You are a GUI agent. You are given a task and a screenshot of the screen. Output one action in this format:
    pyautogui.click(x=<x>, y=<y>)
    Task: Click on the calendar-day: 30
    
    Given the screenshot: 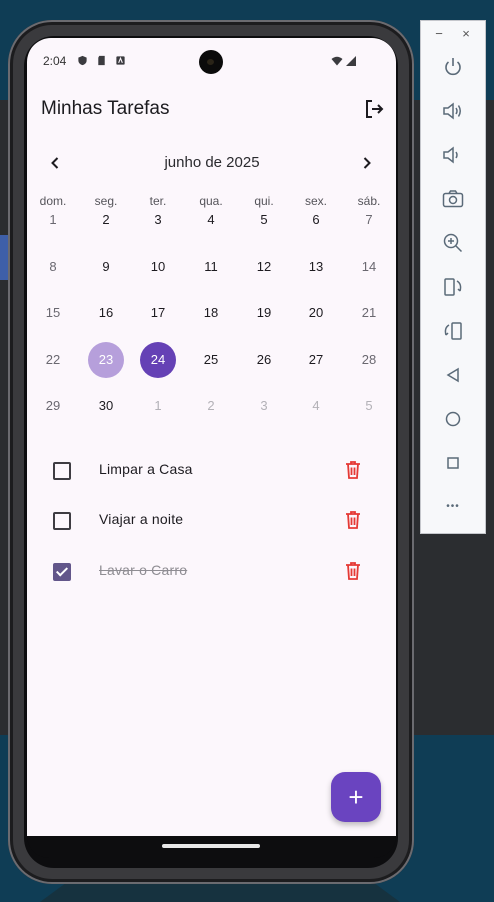 What is the action you would take?
    pyautogui.click(x=106, y=406)
    